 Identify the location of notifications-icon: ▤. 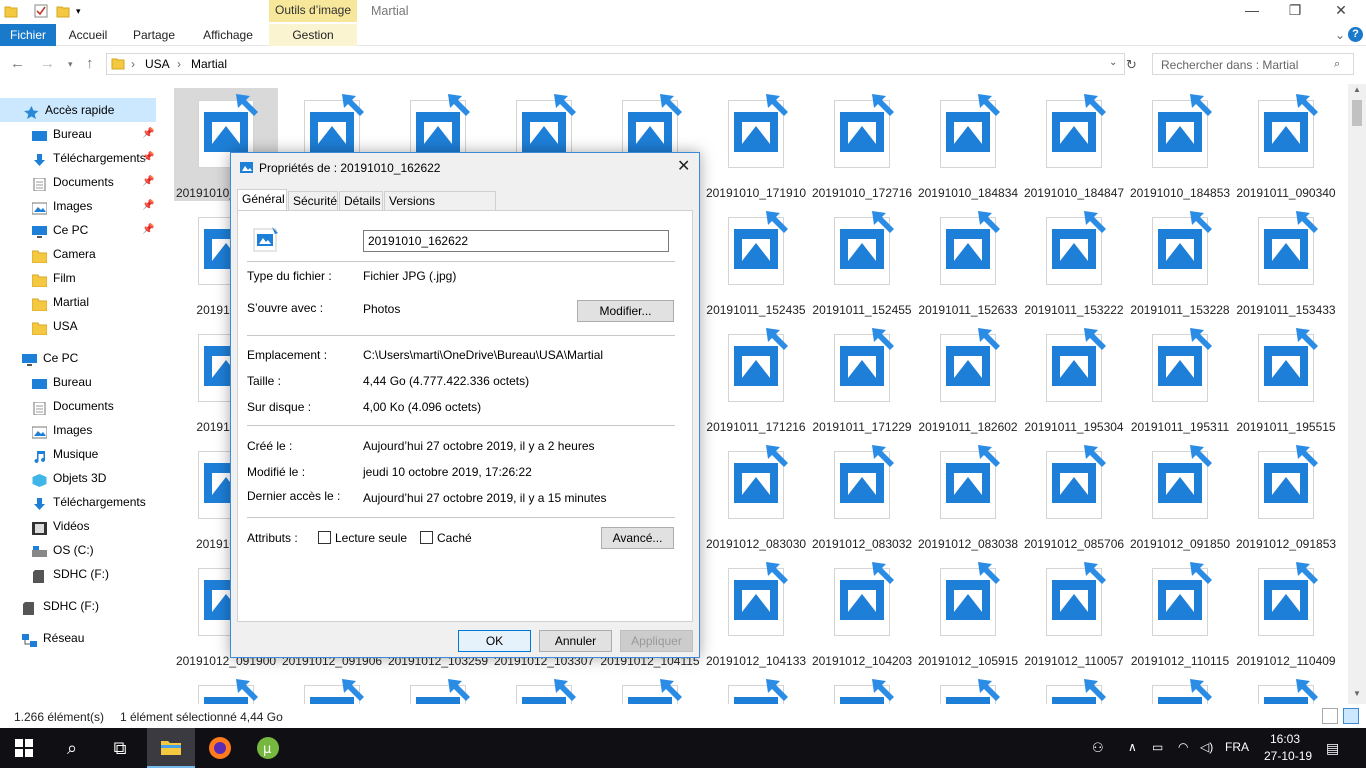
(1332, 748).